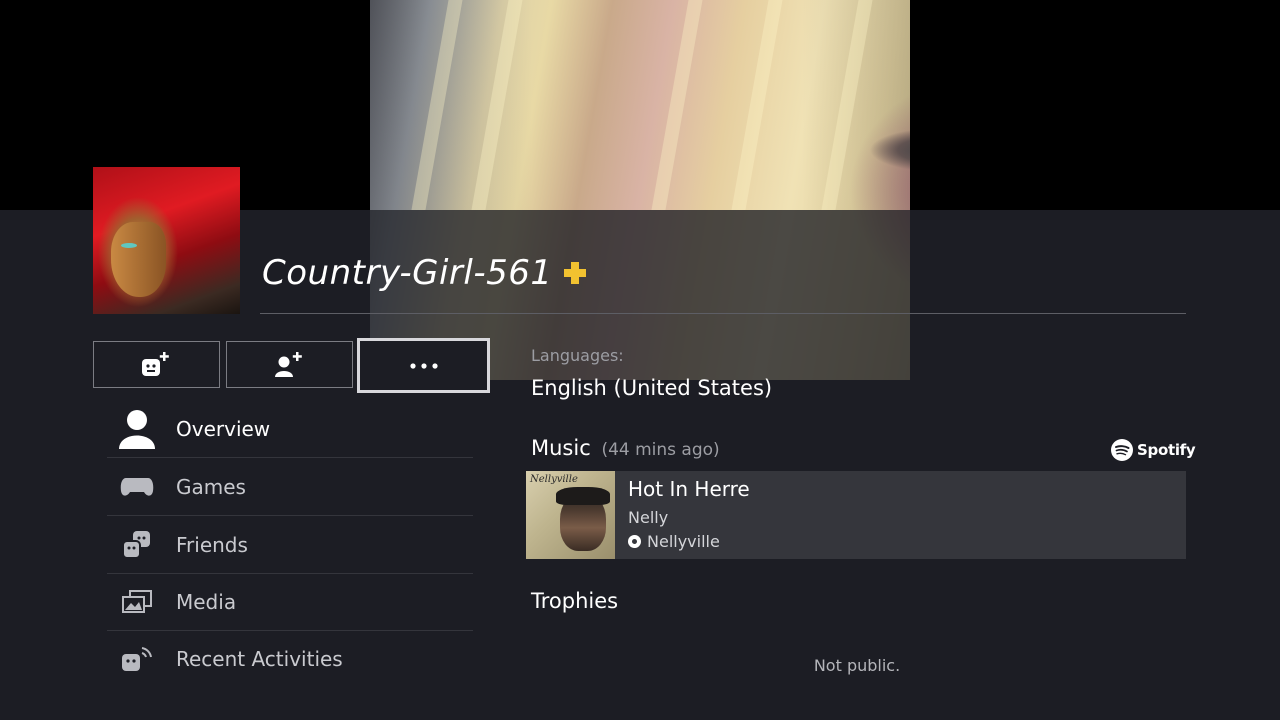  I want to click on friends-icon, so click(137, 545).